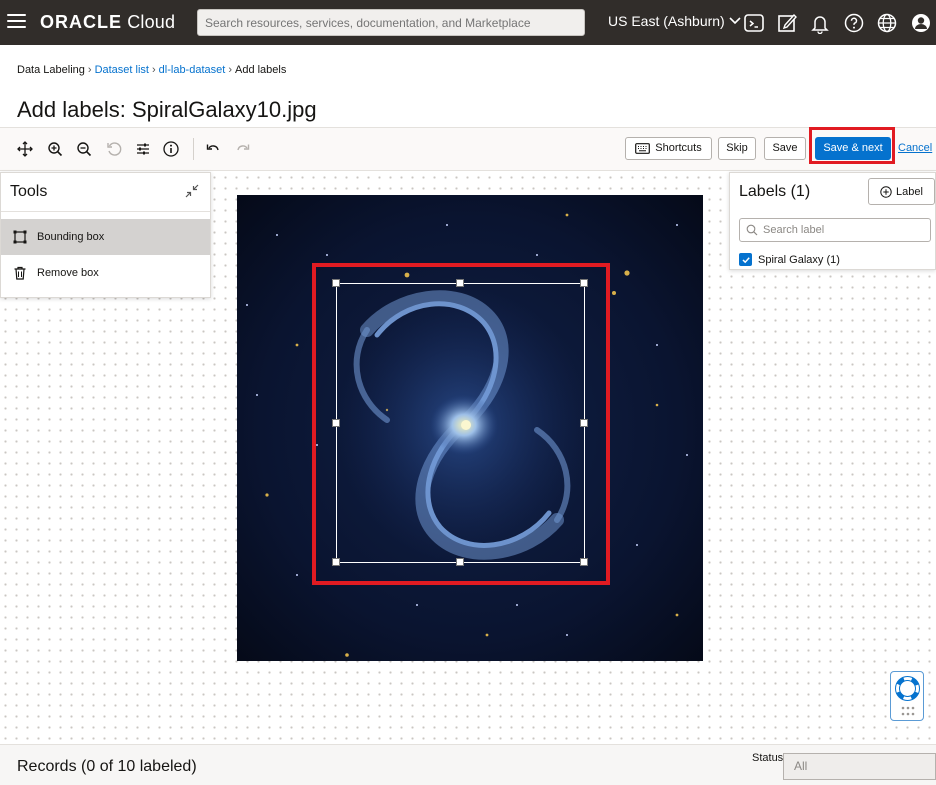  What do you see at coordinates (820, 23) in the screenshot?
I see `bell-icon` at bounding box center [820, 23].